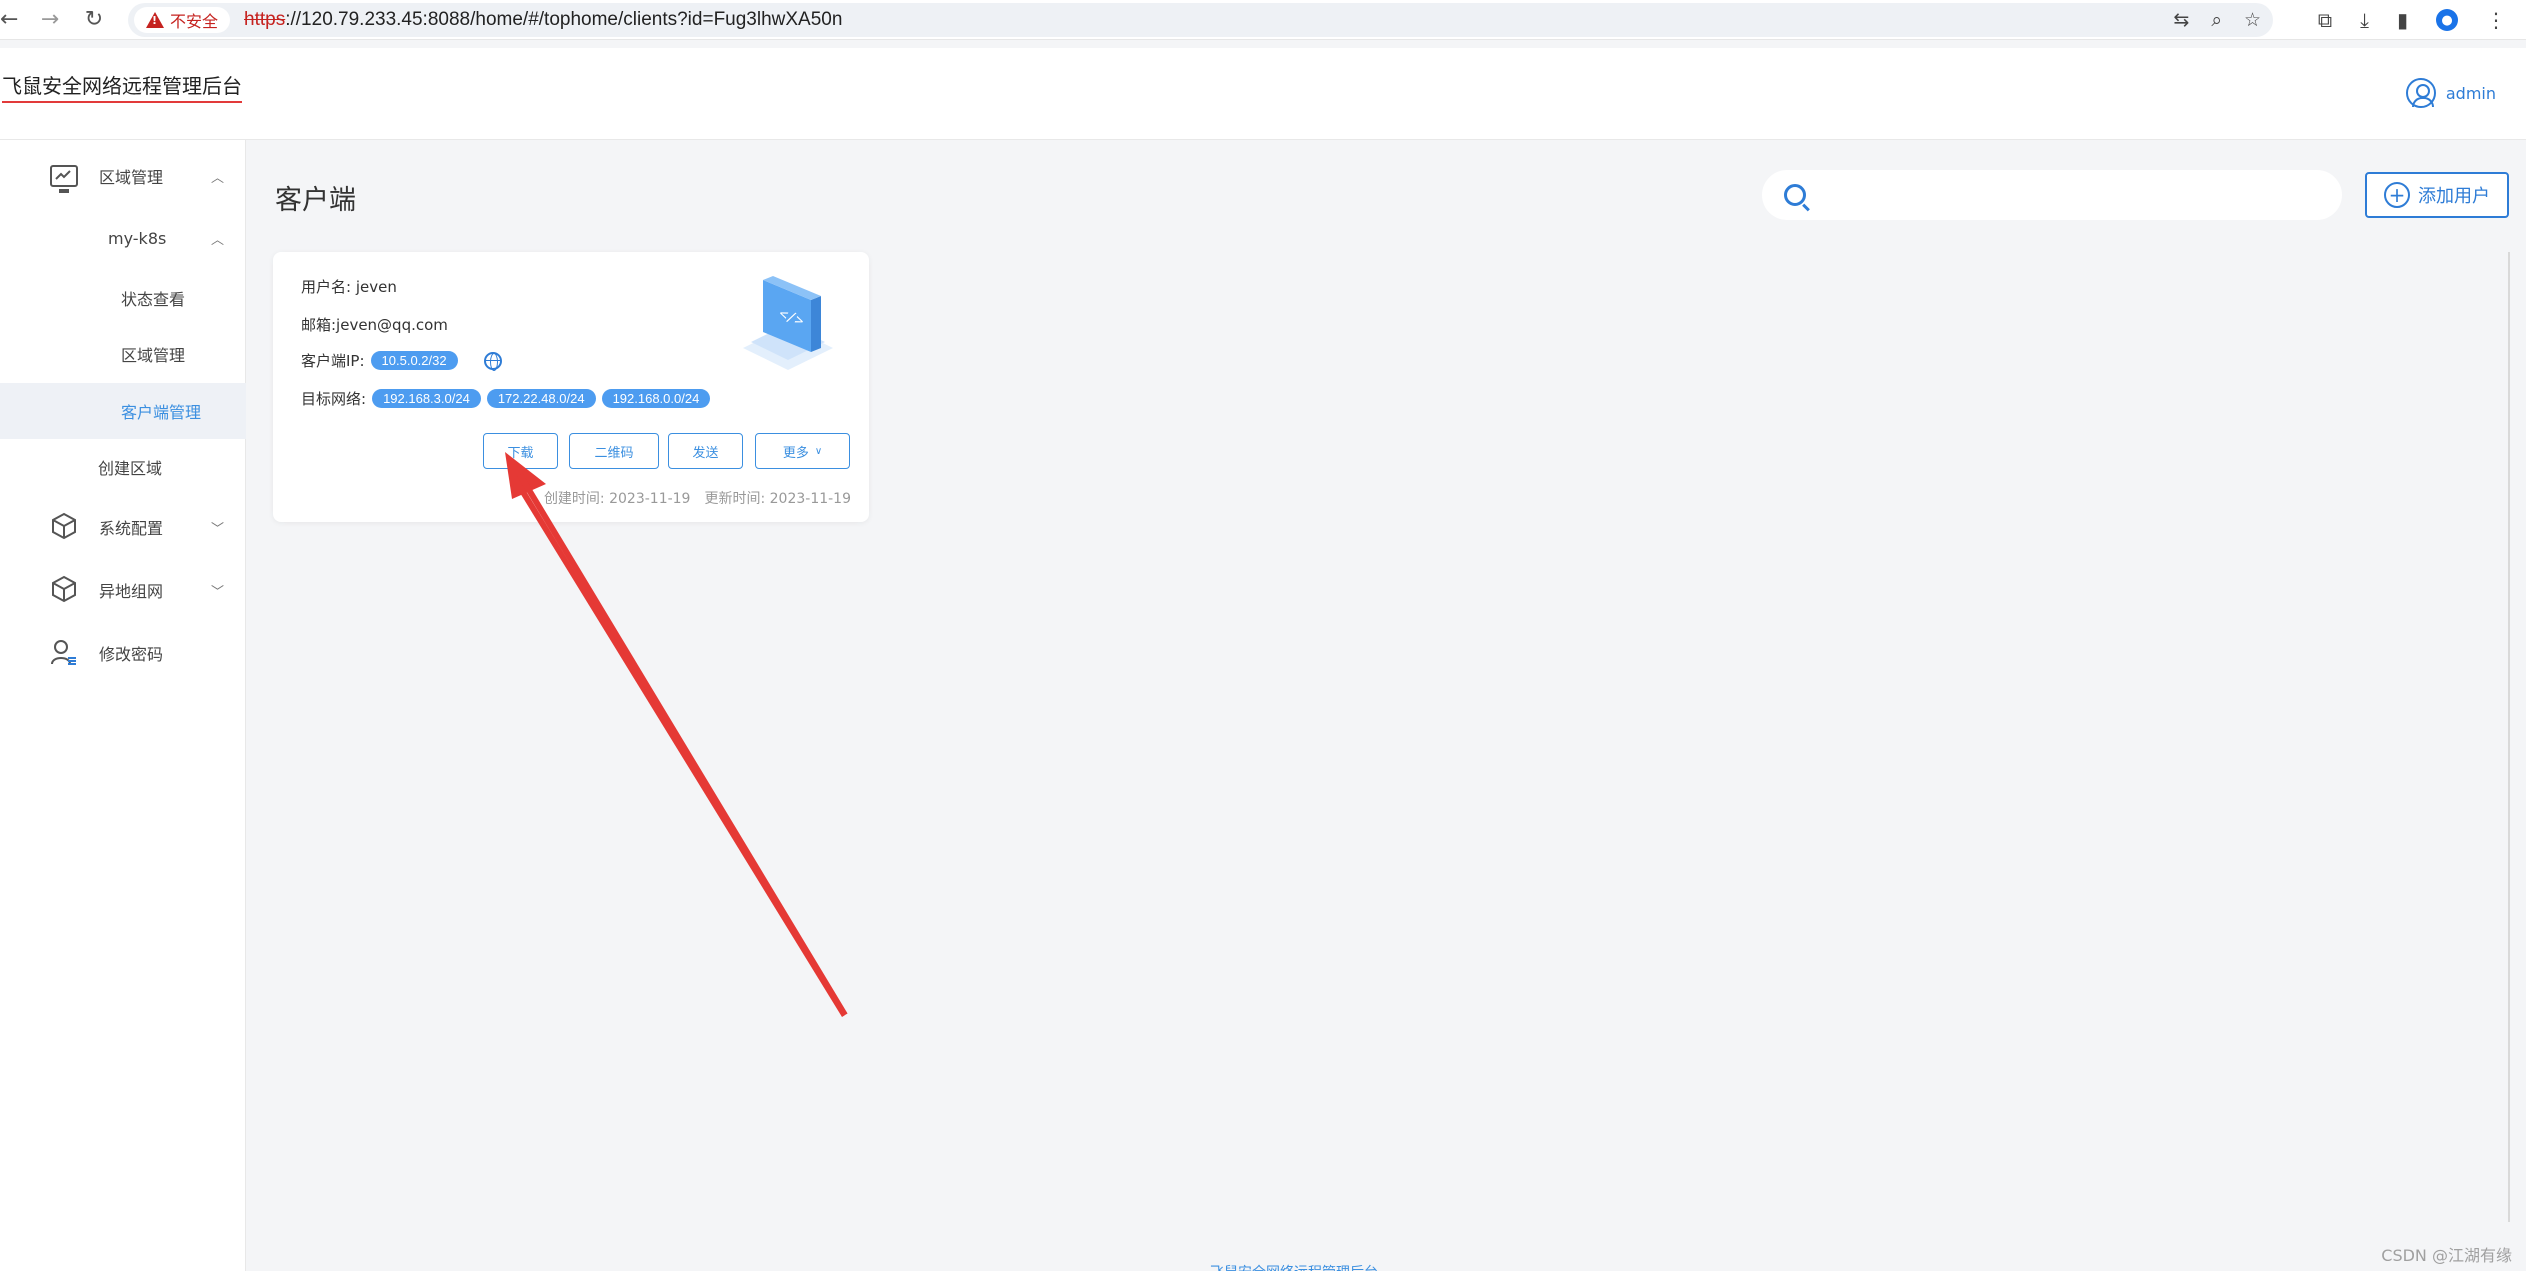 The width and height of the screenshot is (2526, 1271). Describe the element at coordinates (2181, 20) in the screenshot. I see `translate-icon: ⇆` at that location.